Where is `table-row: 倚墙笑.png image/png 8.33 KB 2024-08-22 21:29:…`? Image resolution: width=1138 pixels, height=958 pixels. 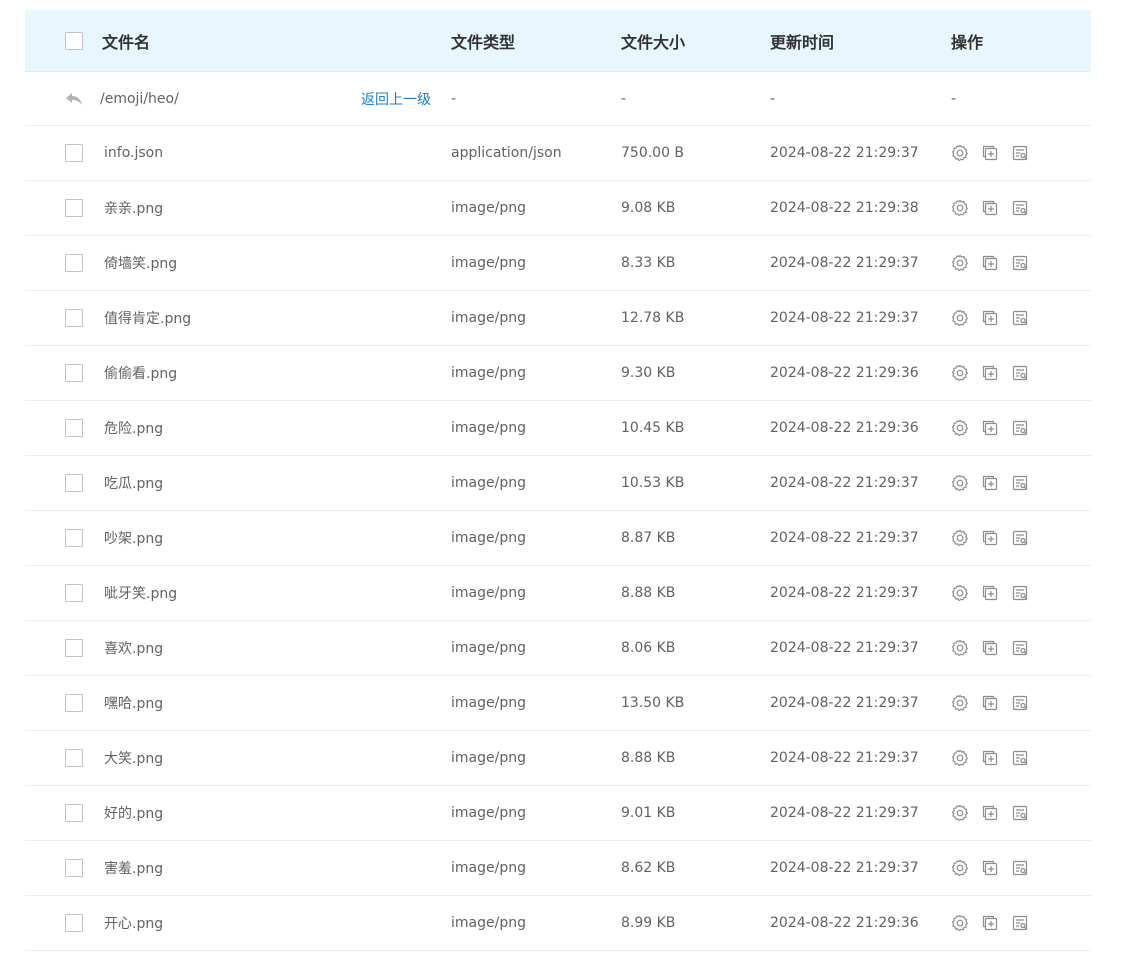
table-row: 倚墙笑.png image/png 8.33 KB 2024-08-22 21:29:… is located at coordinates (558, 263).